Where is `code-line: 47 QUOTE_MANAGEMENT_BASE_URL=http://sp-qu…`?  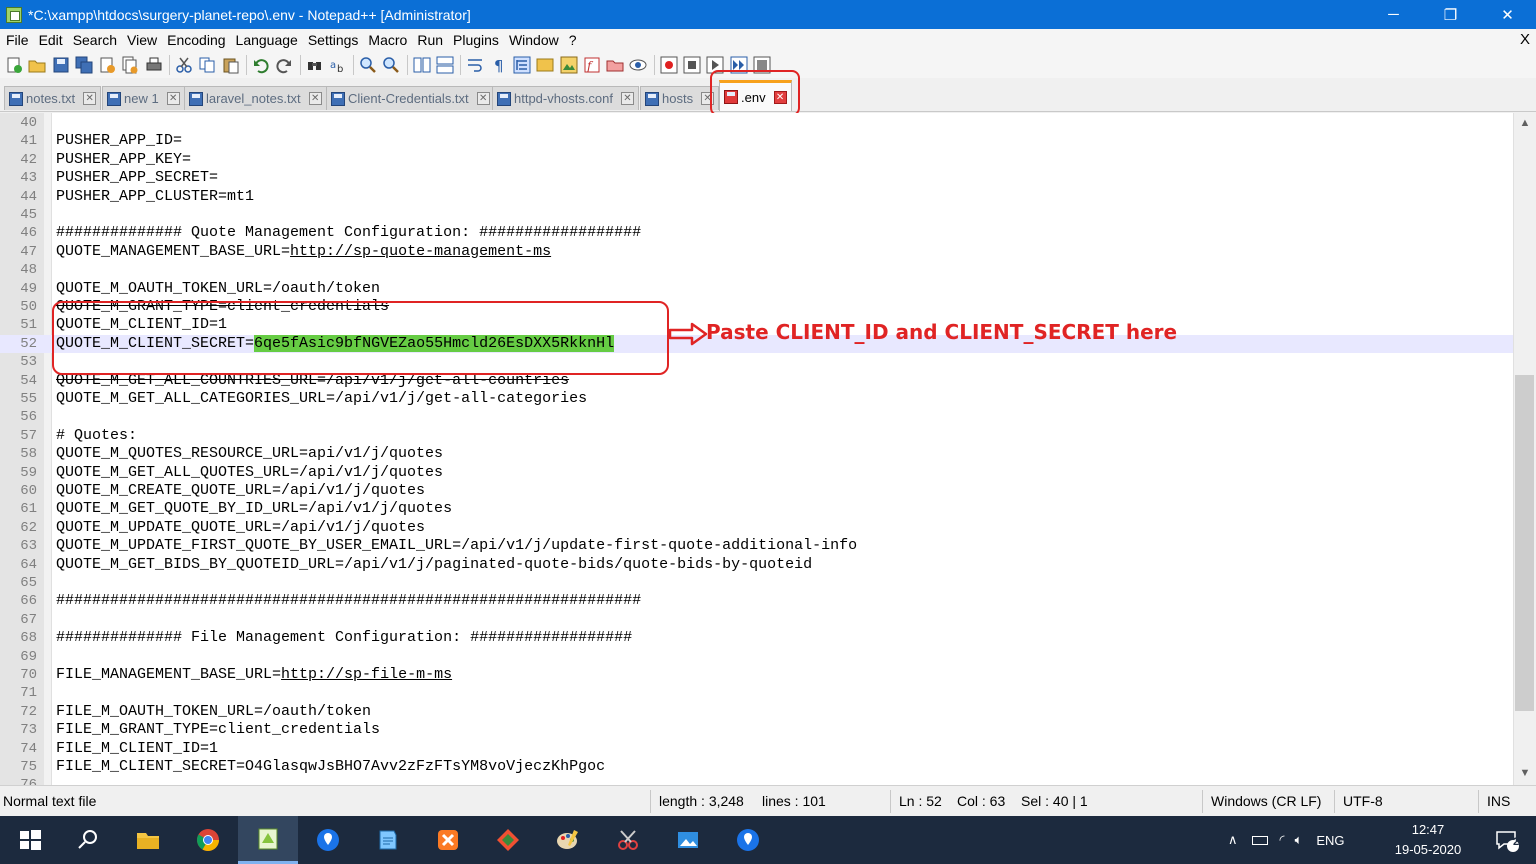 code-line: 47 QUOTE_MANAGEMENT_BASE_URL=http://sp-qu… is located at coordinates (759, 252).